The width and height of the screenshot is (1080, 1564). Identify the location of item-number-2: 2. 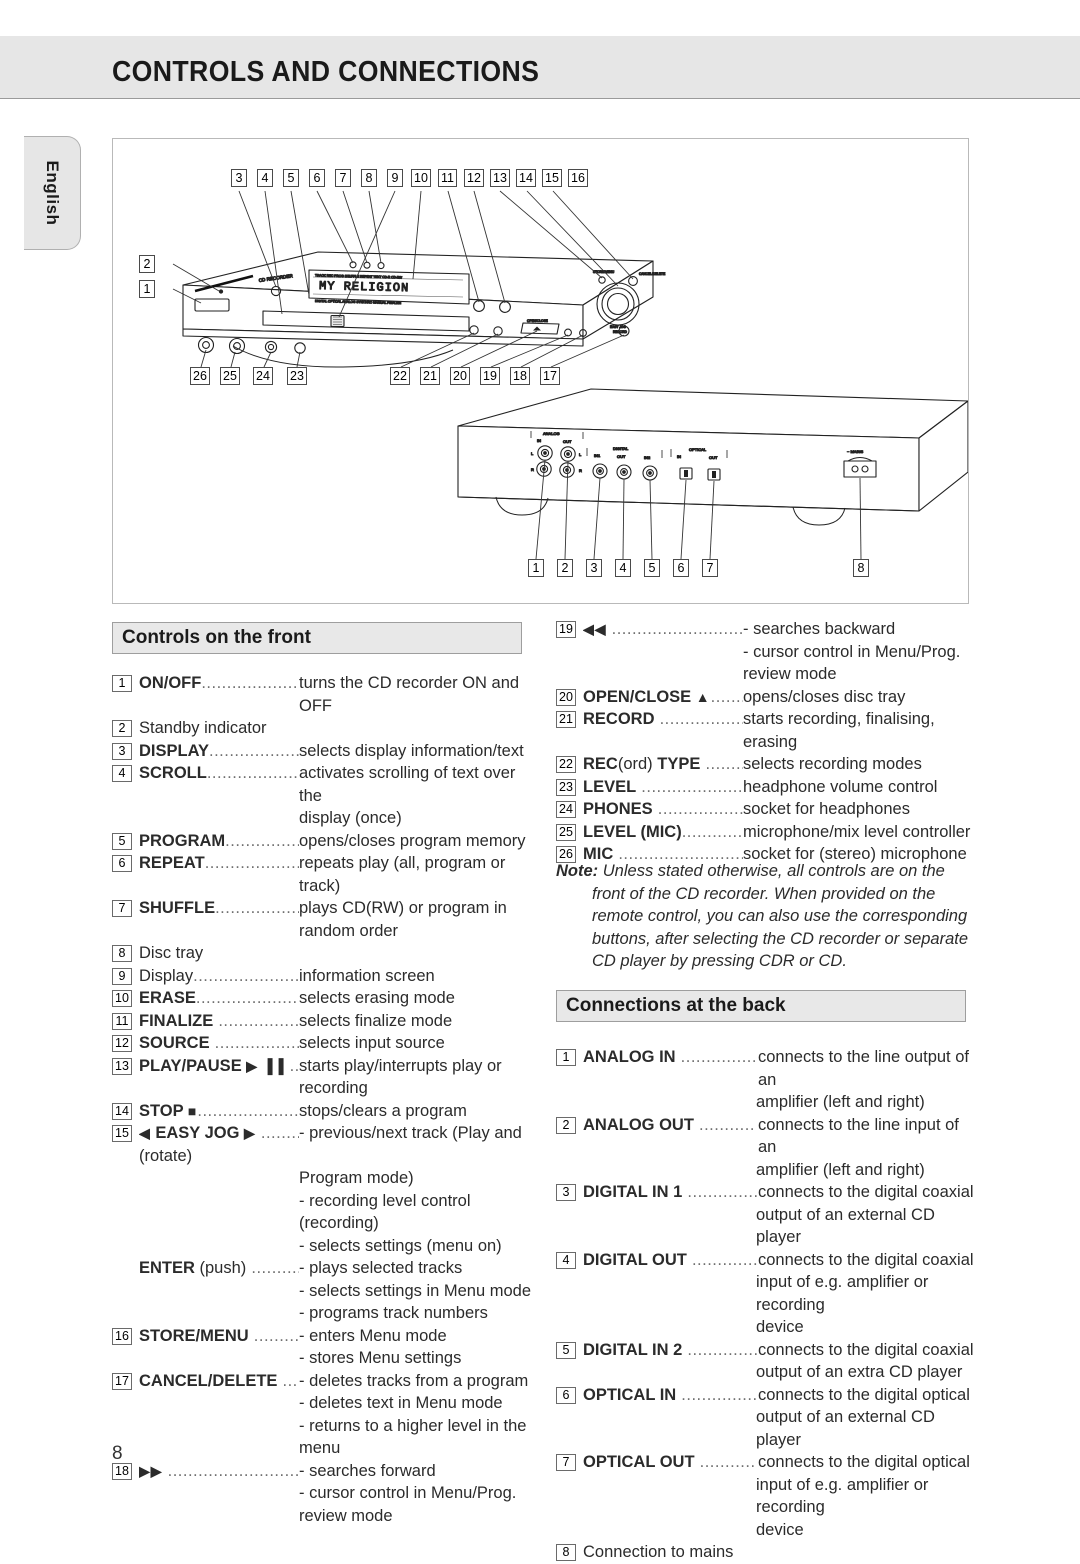
(566, 1125).